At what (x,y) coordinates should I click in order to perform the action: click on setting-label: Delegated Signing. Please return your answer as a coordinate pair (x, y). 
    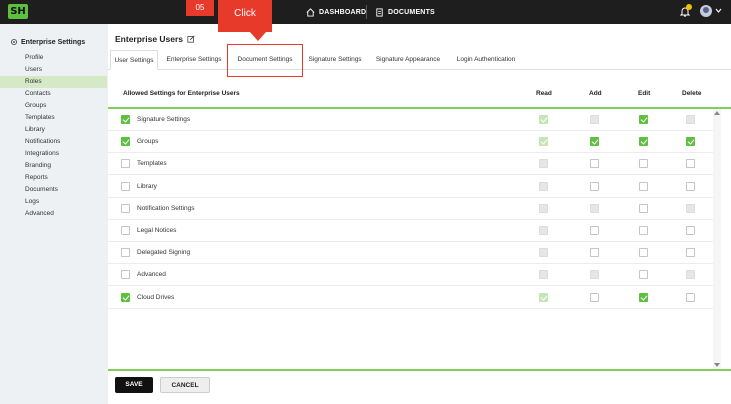
    Looking at the image, I should click on (164, 253).